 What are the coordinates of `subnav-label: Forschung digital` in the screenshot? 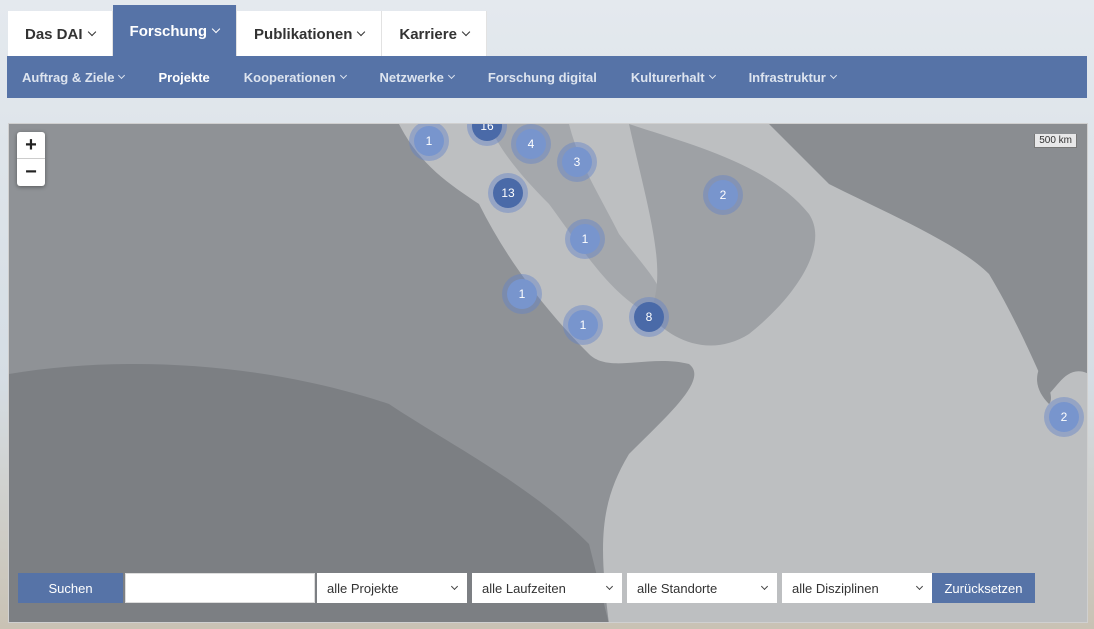 It's located at (542, 77).